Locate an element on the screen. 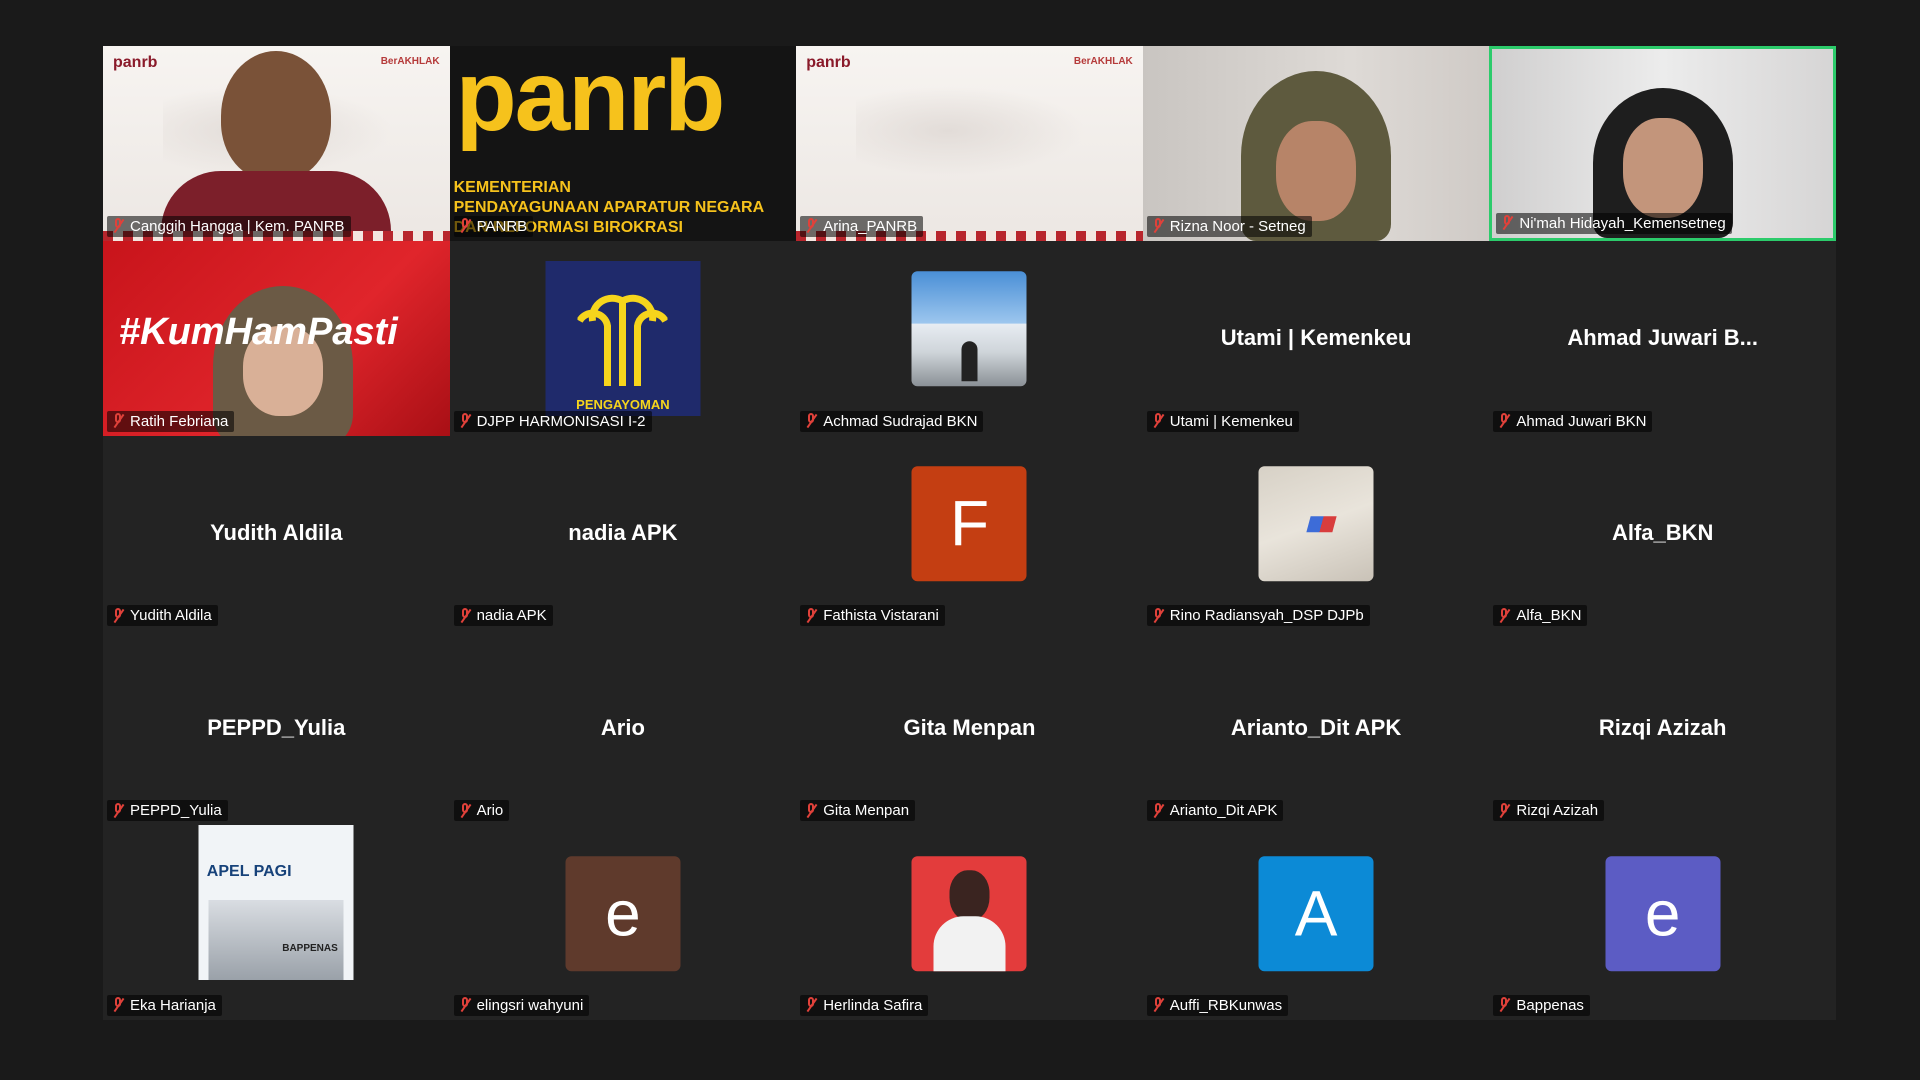 The width and height of the screenshot is (1920, 1080). display-name: nadia APK is located at coordinates (623, 532).